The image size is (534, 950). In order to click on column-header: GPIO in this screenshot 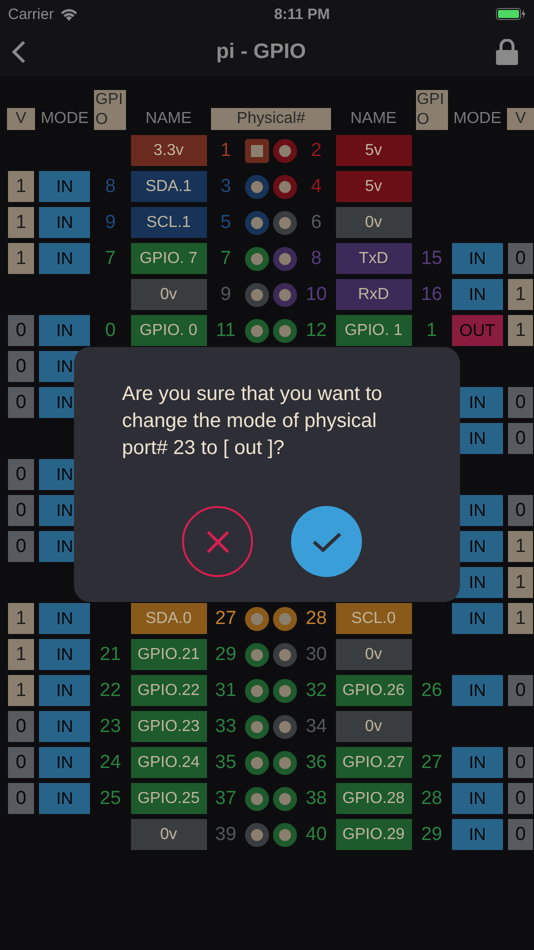, I will do `click(110, 110)`.